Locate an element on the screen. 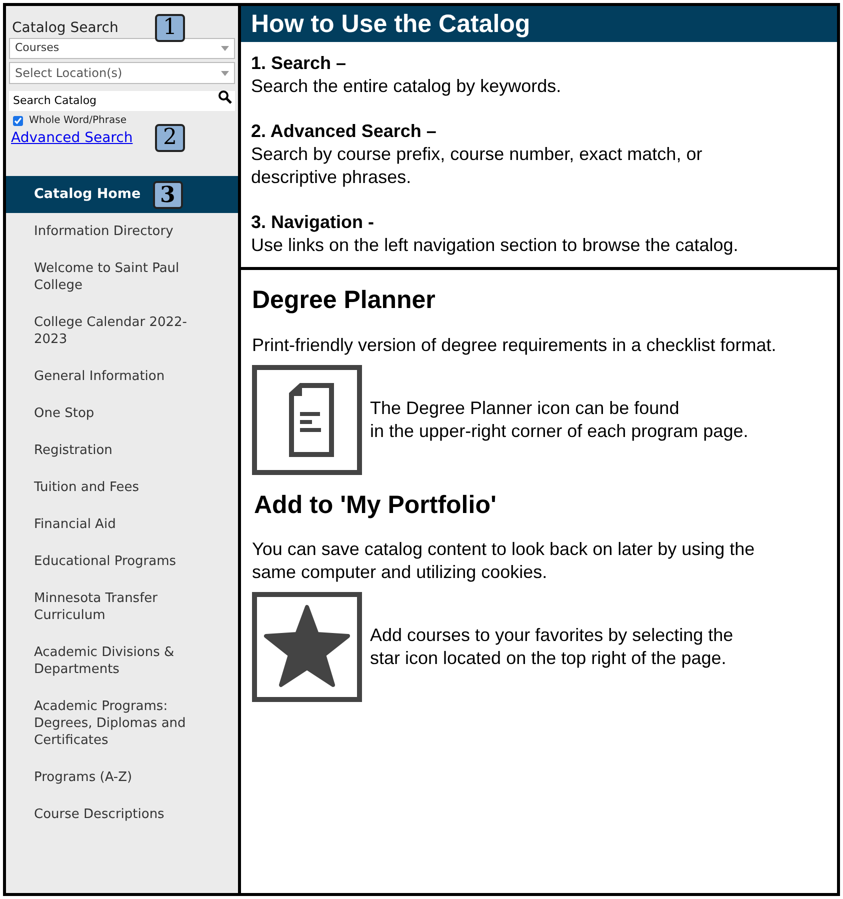 The width and height of the screenshot is (843, 899). step-description: Use links on the left navigation section to browse the catalog. is located at coordinates (495, 245).